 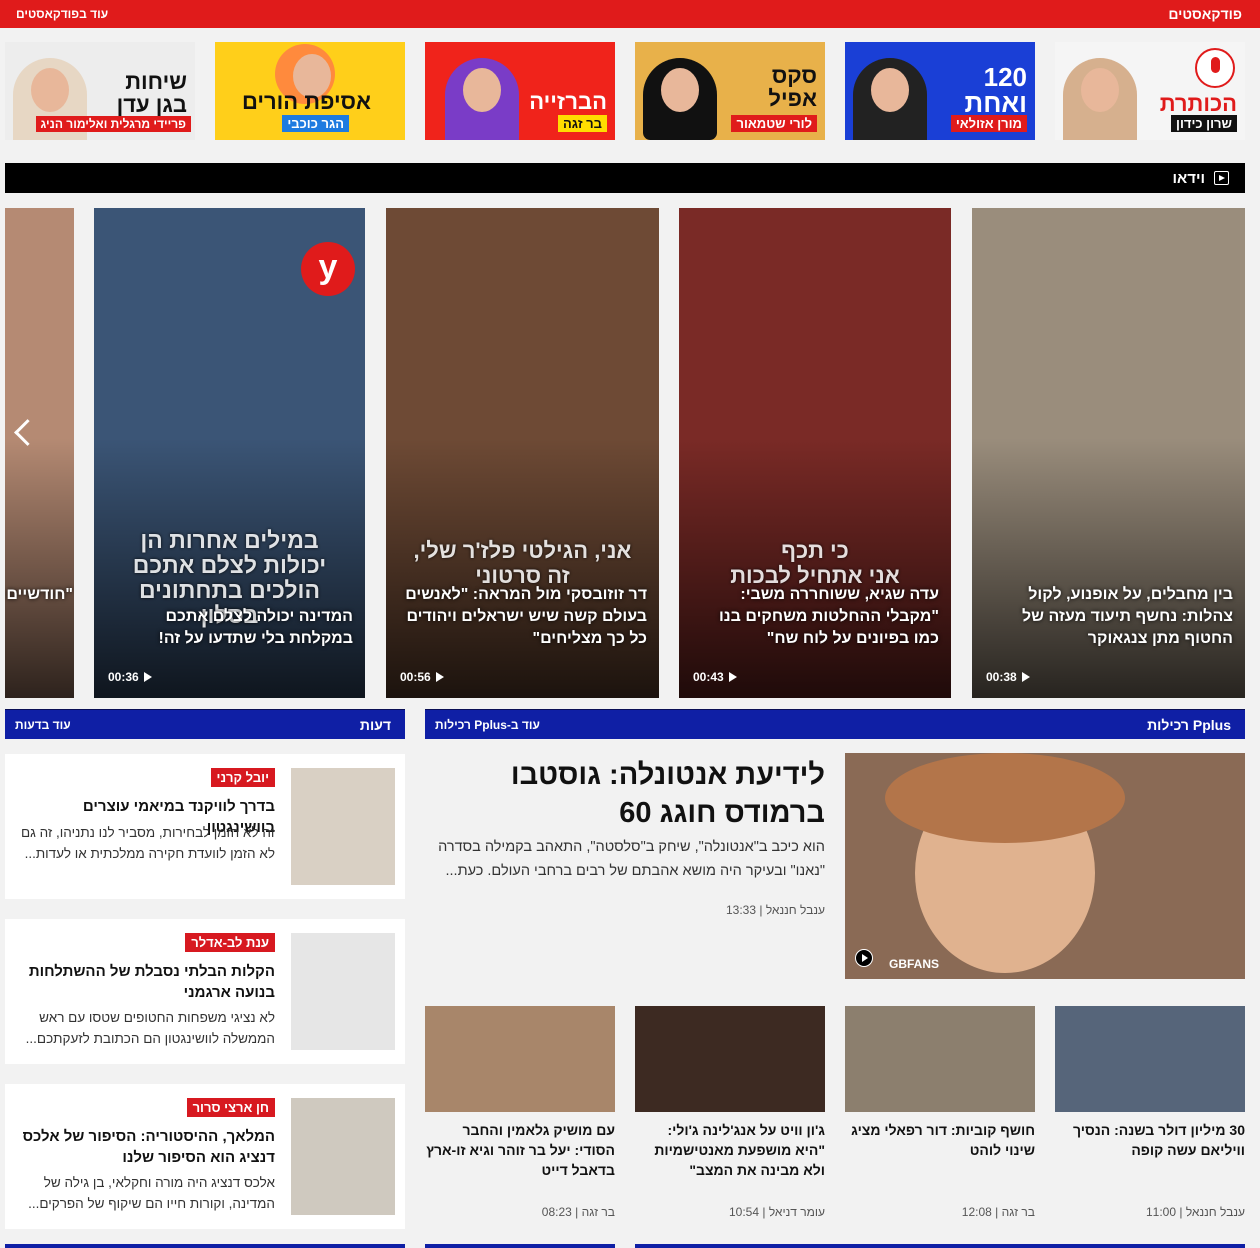 I want to click on video-header: וידאו, so click(x=625, y=178).